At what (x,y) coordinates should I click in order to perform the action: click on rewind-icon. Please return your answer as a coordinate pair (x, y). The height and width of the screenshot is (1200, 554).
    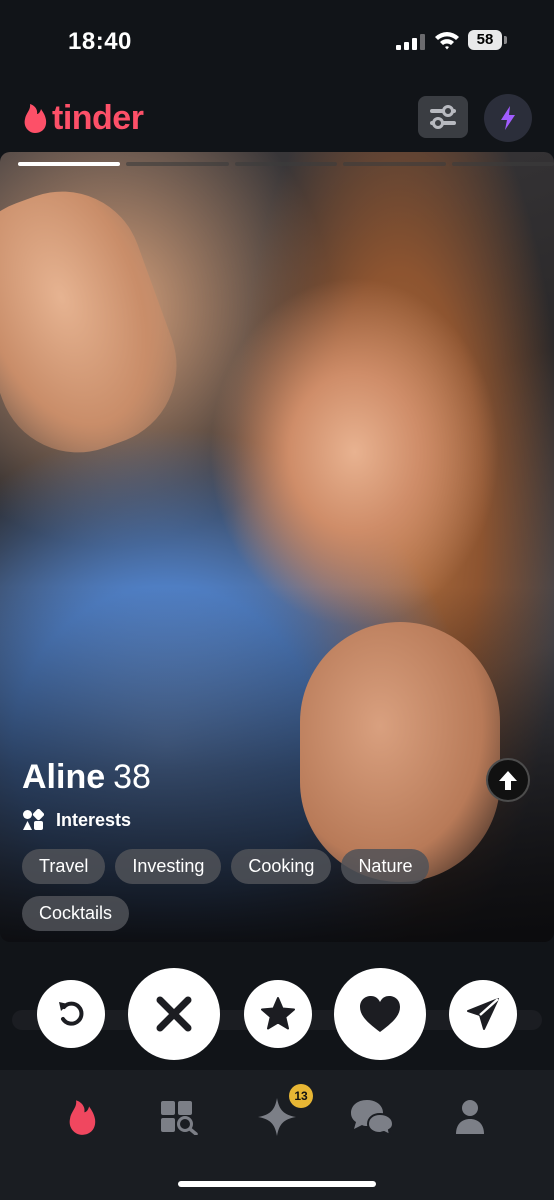
    Looking at the image, I should click on (71, 1013).